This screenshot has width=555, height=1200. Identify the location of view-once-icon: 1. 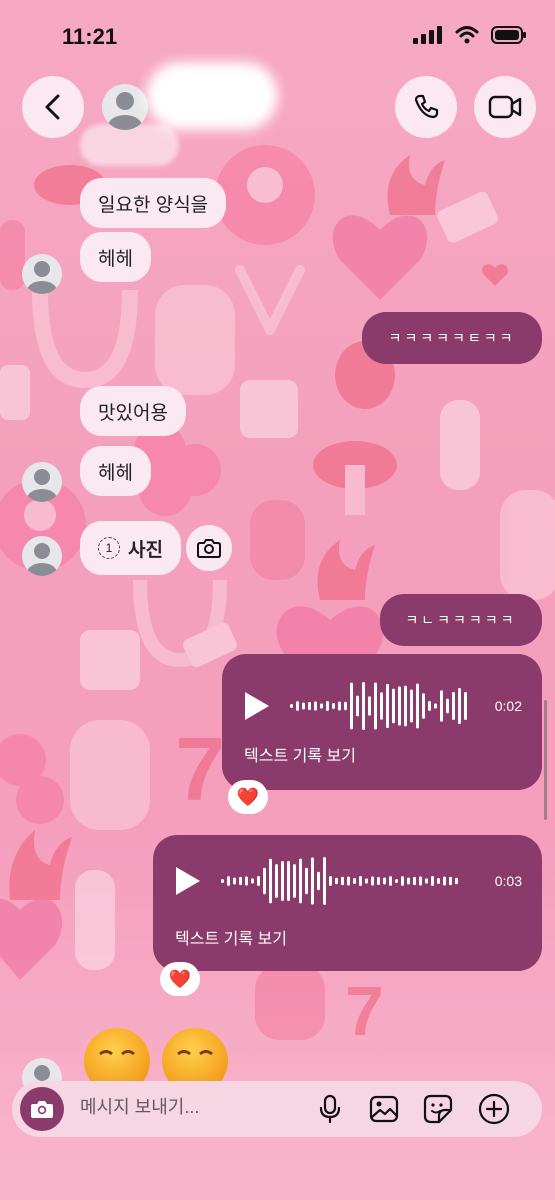
(109, 548).